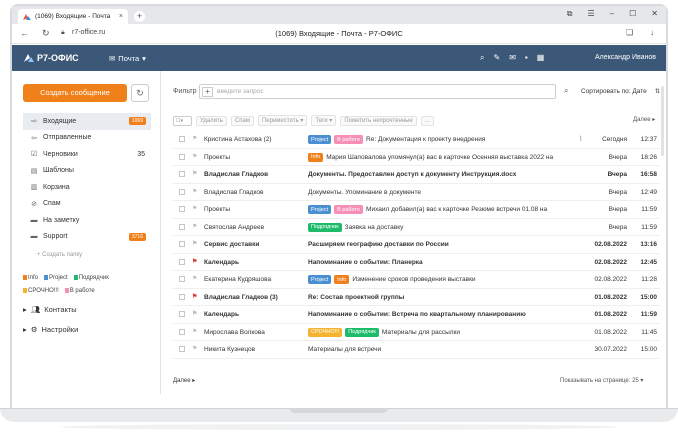  Describe the element at coordinates (87, 204) in the screenshot. I see `folder-spam: ⊘ Спам` at that location.